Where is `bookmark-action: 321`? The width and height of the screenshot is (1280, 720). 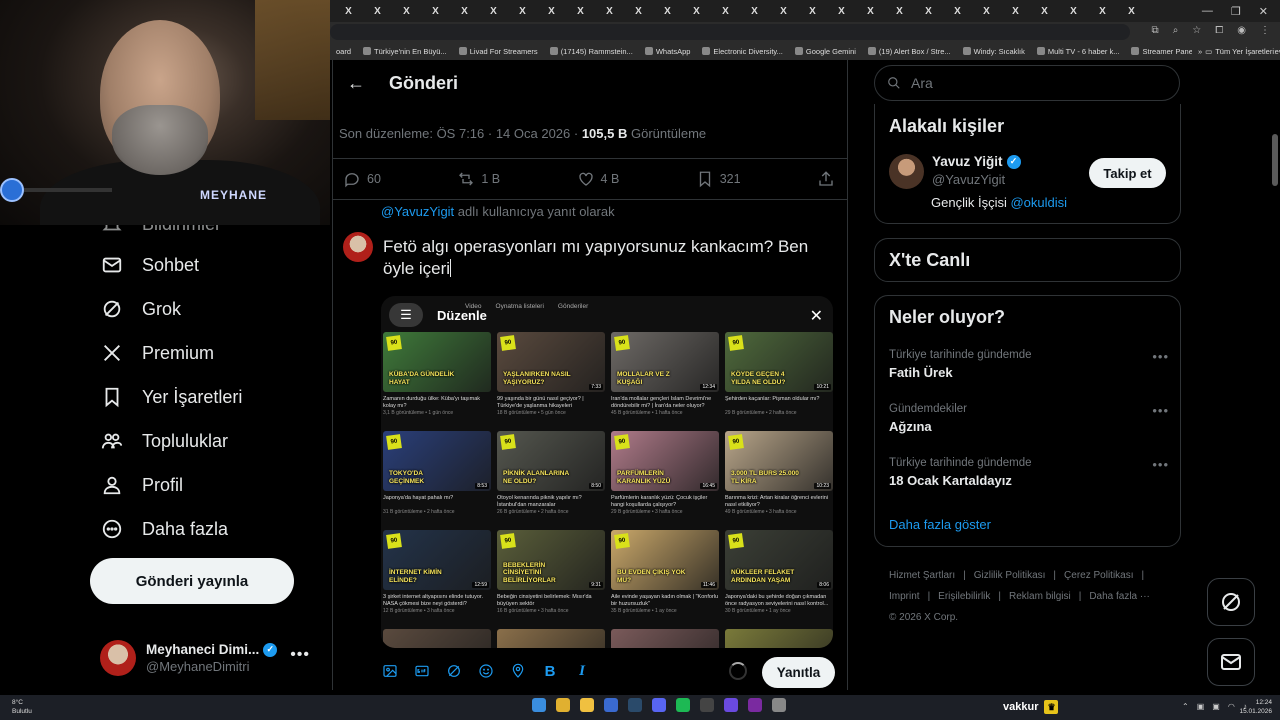
bookmark-action: 321 is located at coordinates (718, 179).